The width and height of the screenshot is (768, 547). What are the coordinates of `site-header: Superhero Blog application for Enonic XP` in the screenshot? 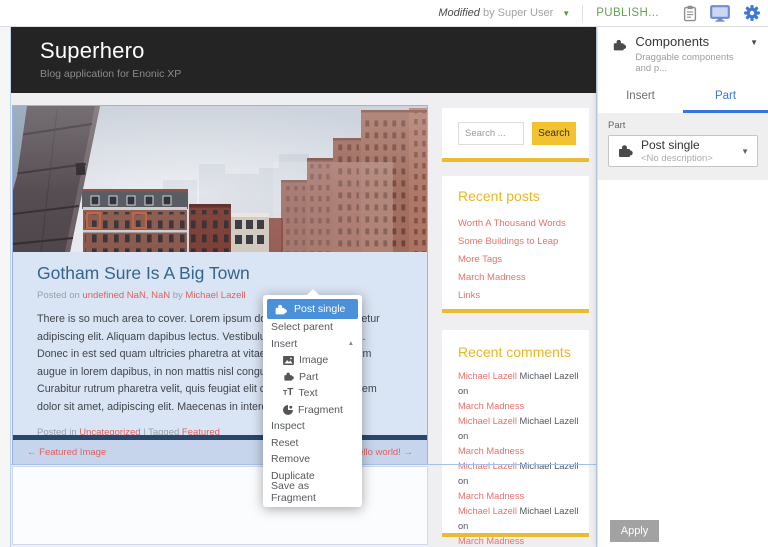 It's located at (303, 60).